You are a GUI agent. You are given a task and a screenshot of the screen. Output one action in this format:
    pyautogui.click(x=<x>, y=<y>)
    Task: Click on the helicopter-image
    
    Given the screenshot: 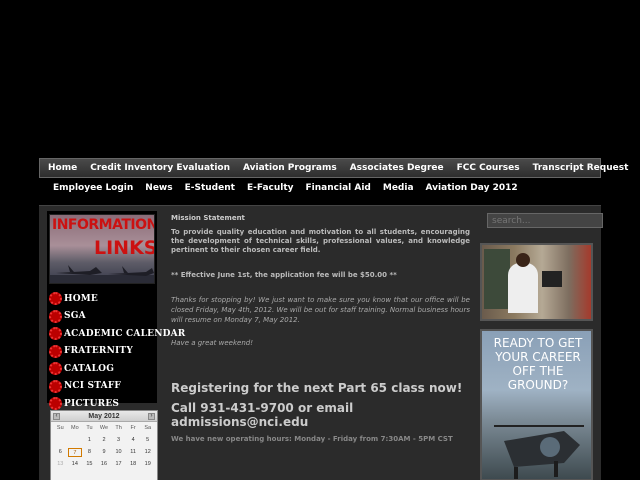 What is the action you would take?
    pyautogui.click(x=539, y=452)
    